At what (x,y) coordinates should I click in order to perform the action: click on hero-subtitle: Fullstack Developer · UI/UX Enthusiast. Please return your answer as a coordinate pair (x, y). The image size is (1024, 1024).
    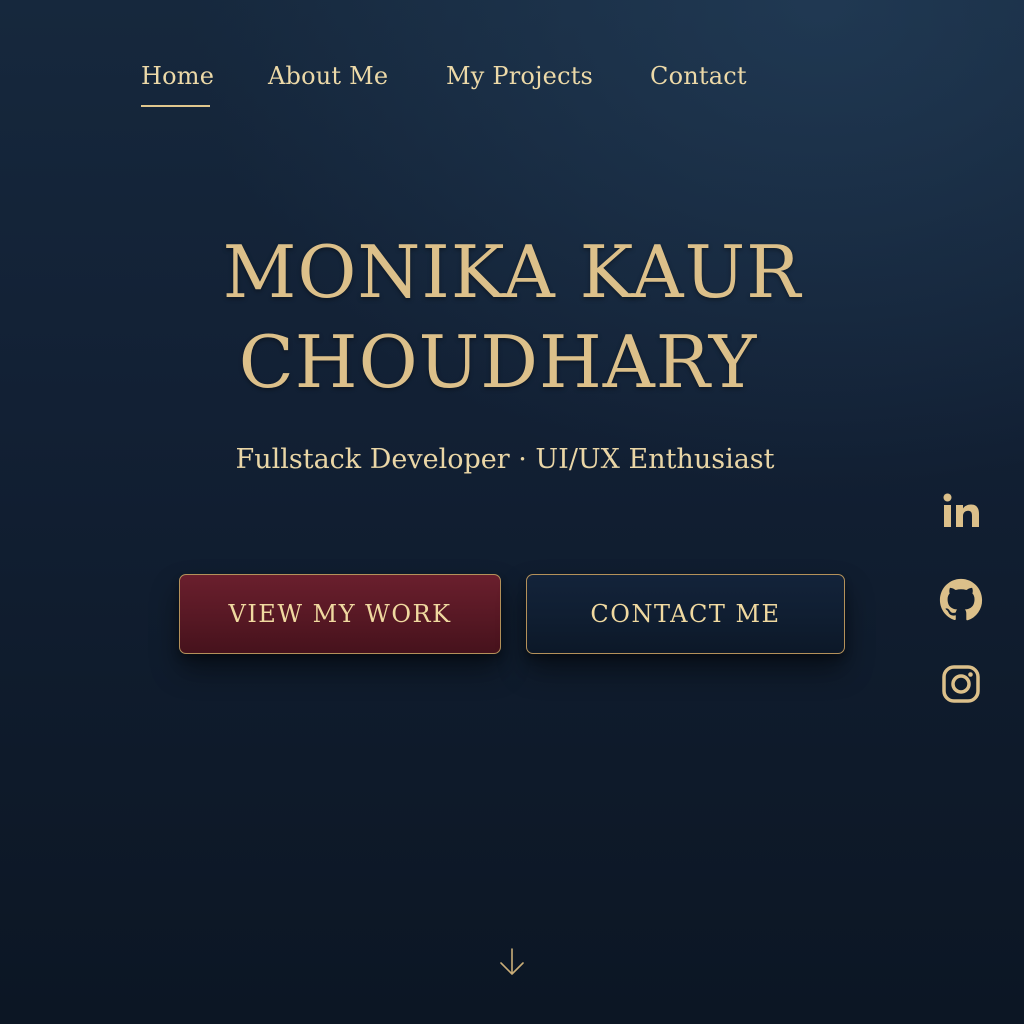
    Looking at the image, I should click on (505, 459).